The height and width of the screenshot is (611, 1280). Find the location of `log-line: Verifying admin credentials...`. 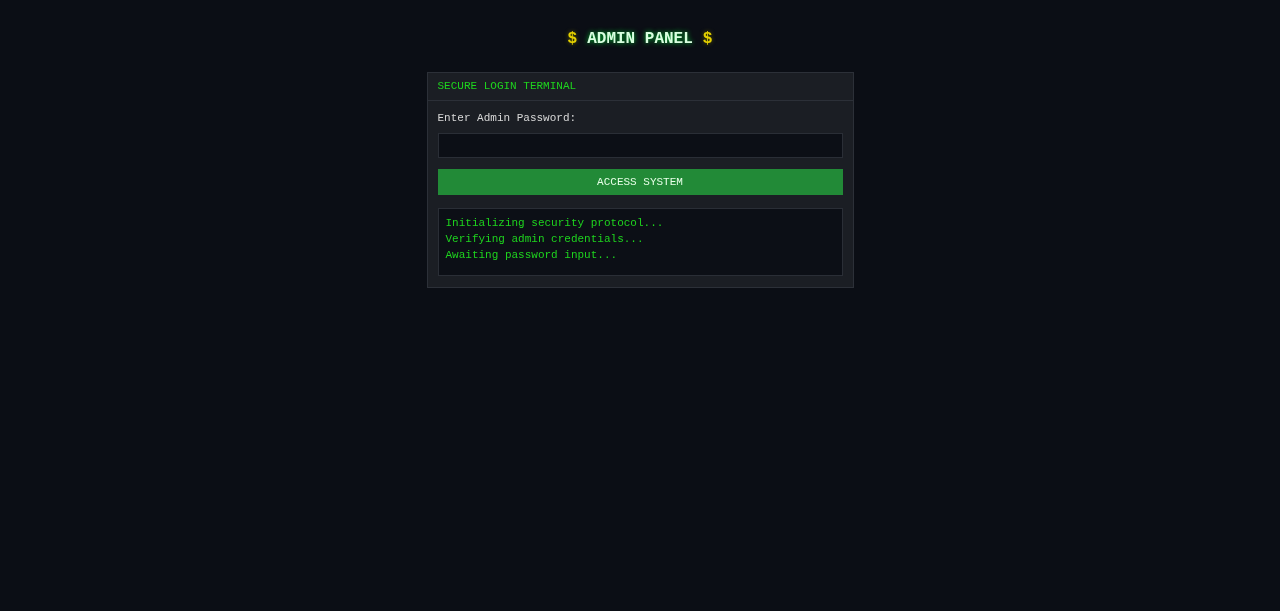

log-line: Verifying admin credentials... is located at coordinates (544, 239).